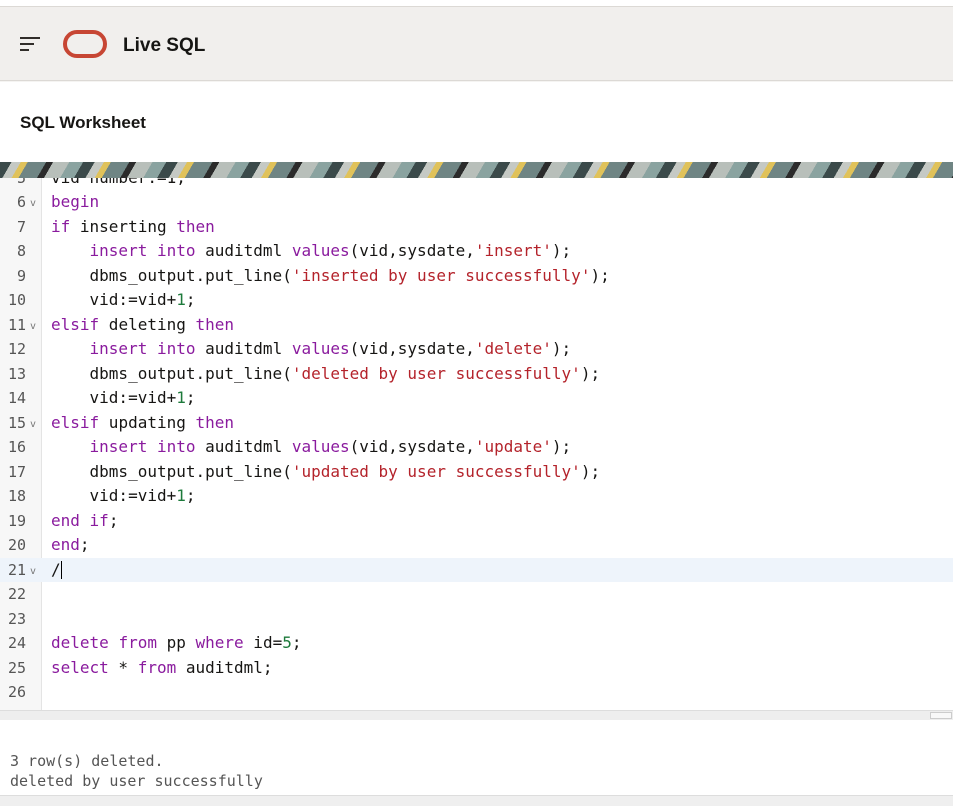 This screenshot has height=806, width=953. I want to click on code-text: elsif deleting then, so click(143, 324).